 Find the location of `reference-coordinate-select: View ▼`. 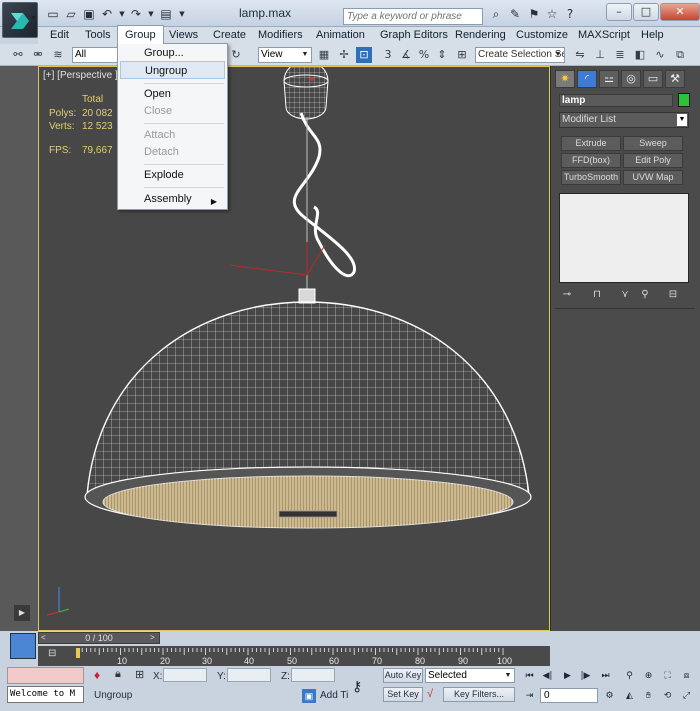

reference-coordinate-select: View ▼ is located at coordinates (285, 55).